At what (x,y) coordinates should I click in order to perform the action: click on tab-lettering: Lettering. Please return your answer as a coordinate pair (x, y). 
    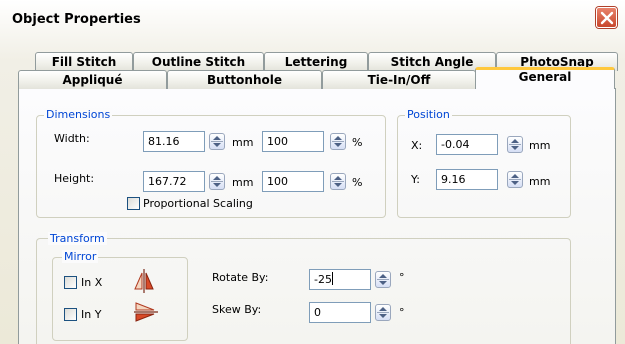
    Looking at the image, I should click on (316, 61).